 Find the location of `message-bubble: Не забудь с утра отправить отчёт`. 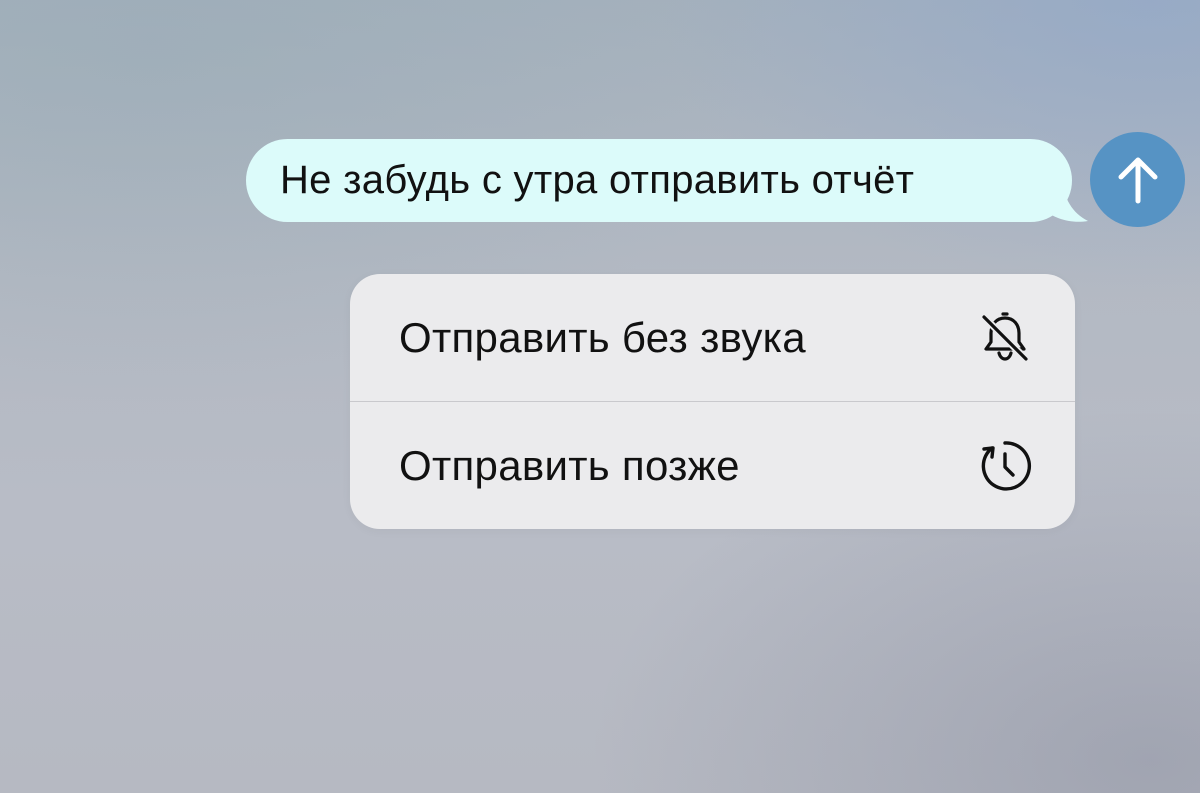

message-bubble: Не забудь с утра отправить отчёт is located at coordinates (659, 180).